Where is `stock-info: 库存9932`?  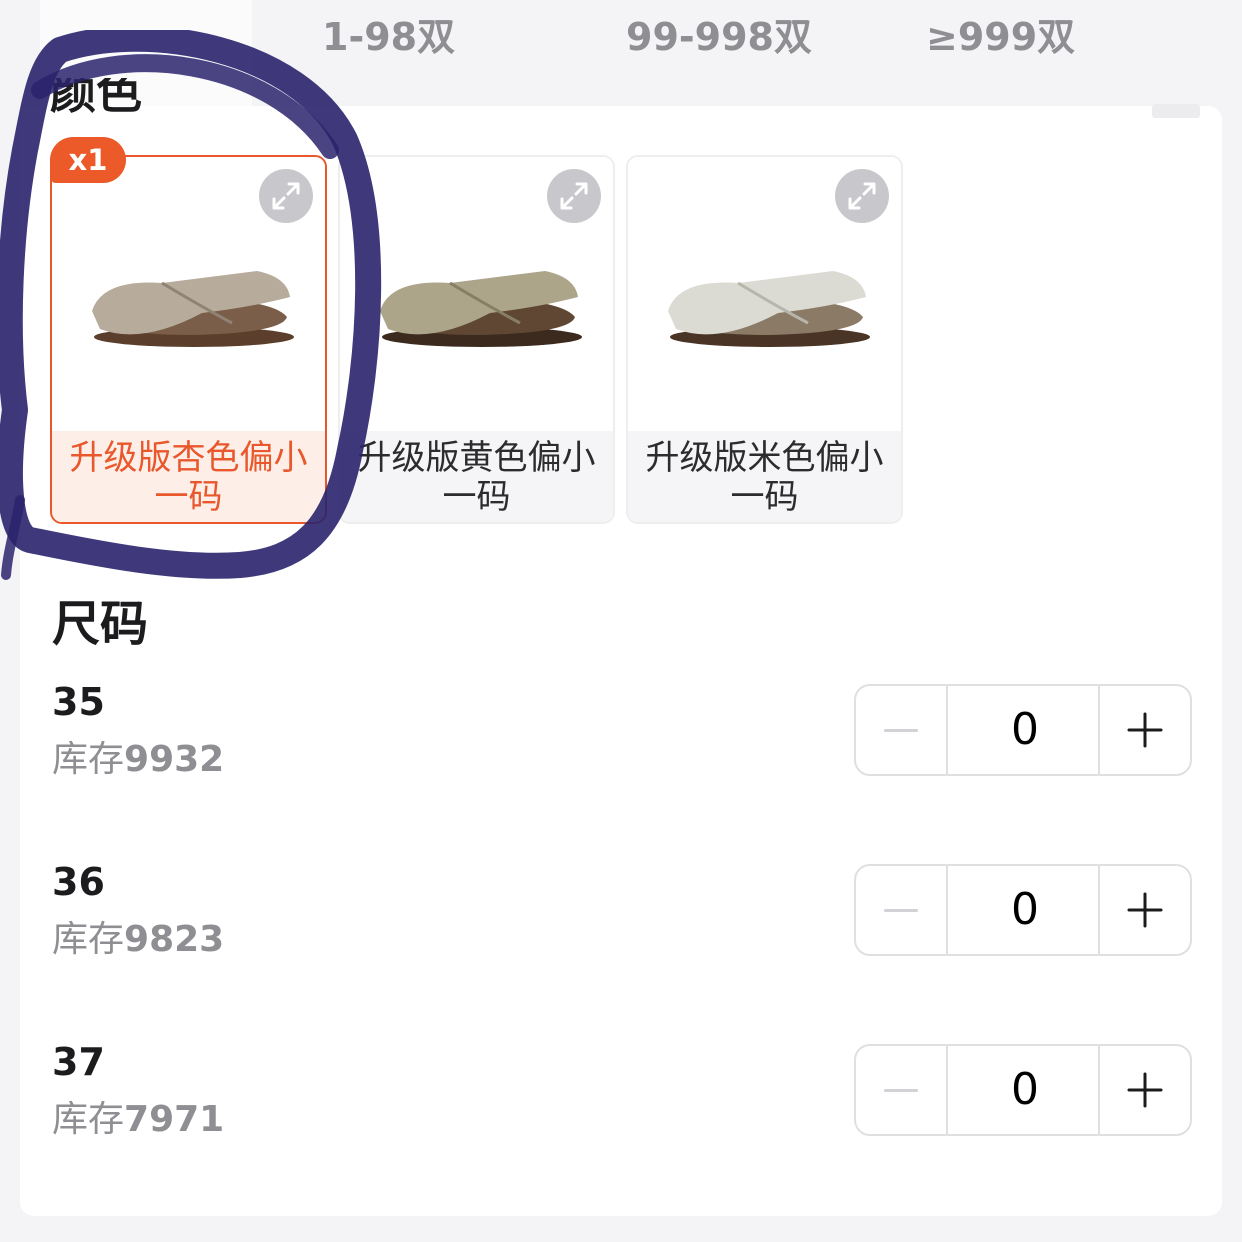
stock-info: 库存9932 is located at coordinates (138, 756).